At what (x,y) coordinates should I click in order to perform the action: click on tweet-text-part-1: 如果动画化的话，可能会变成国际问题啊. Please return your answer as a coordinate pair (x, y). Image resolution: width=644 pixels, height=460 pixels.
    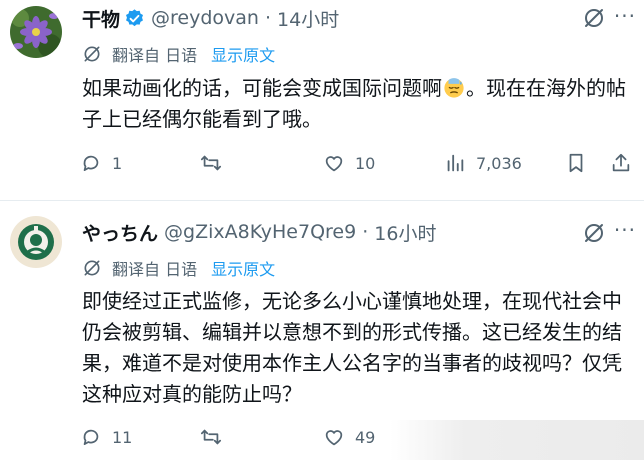
    Looking at the image, I should click on (262, 88).